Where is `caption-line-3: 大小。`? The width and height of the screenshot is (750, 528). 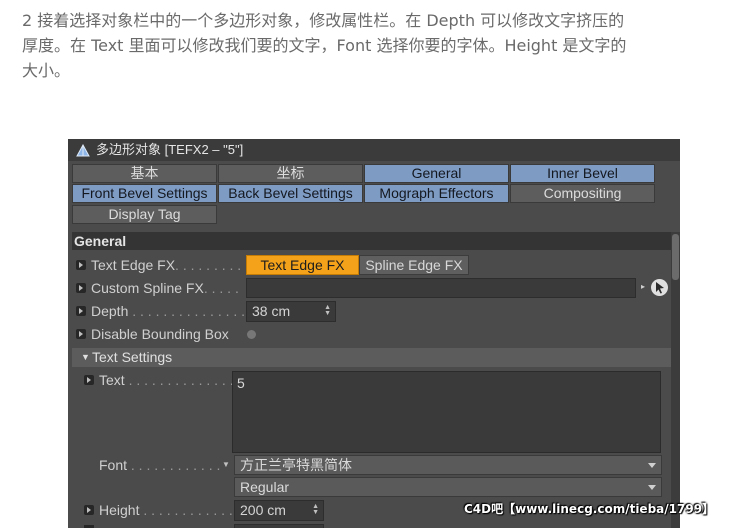
caption-line-3: 大小。 is located at coordinates (46, 70).